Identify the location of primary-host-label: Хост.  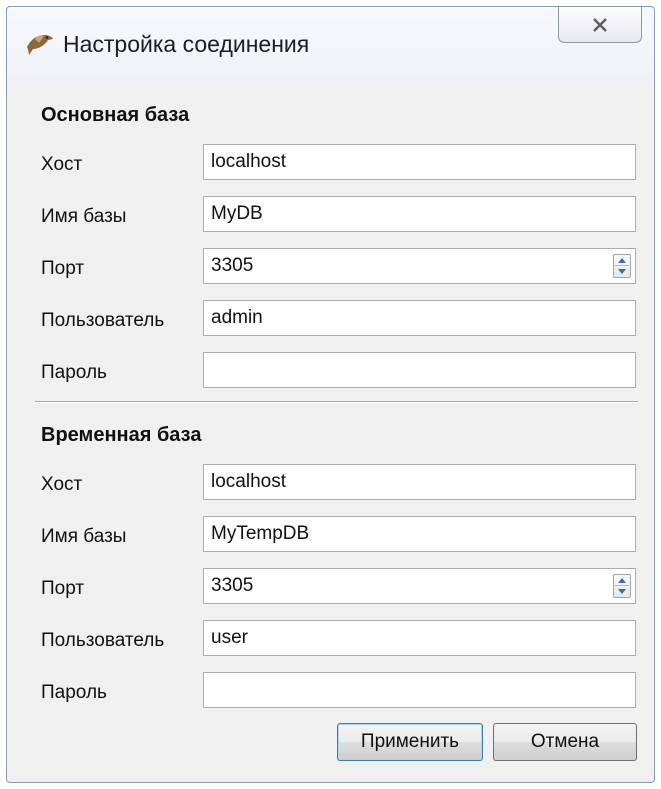
(62, 164).